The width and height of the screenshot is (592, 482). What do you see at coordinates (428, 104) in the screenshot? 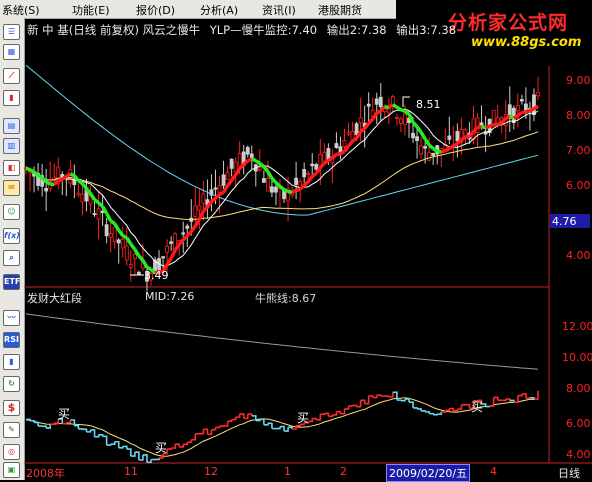
I see `high-price-label: 8.51` at bounding box center [428, 104].